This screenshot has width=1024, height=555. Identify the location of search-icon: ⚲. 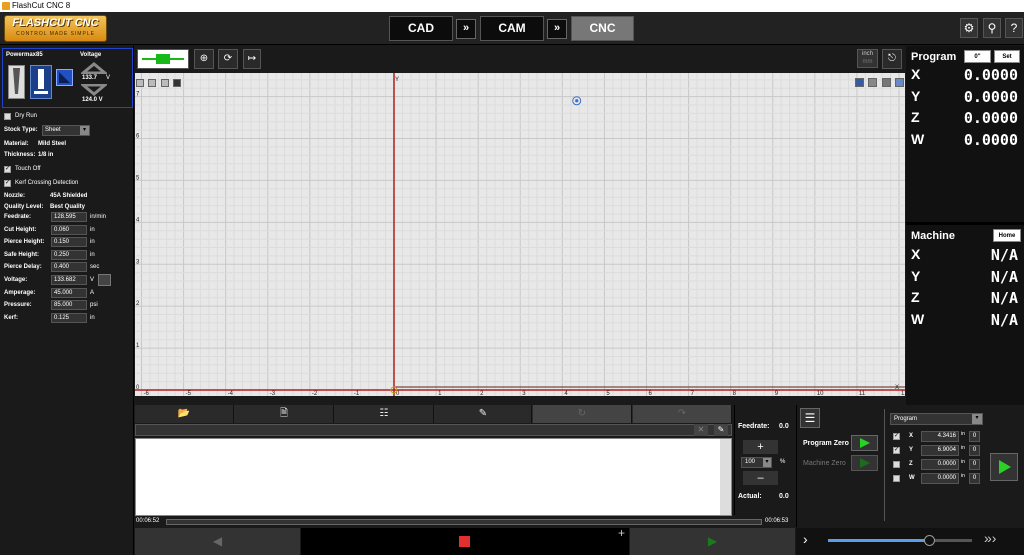
(992, 28).